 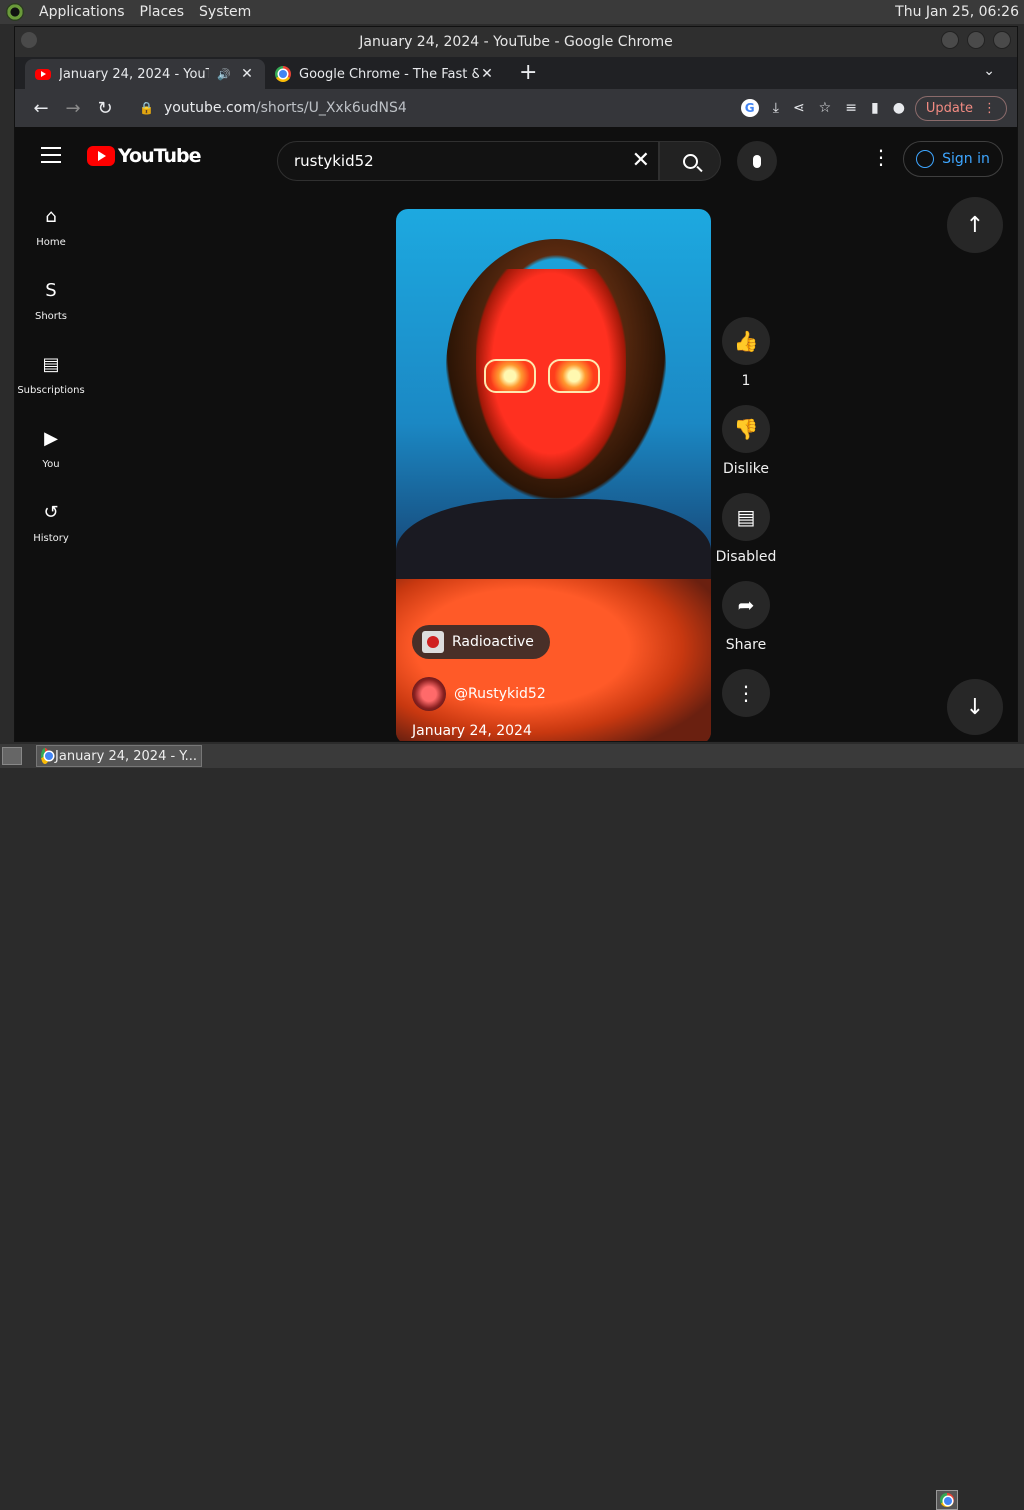 I want to click on show-desktop-icon, so click(x=12, y=756).